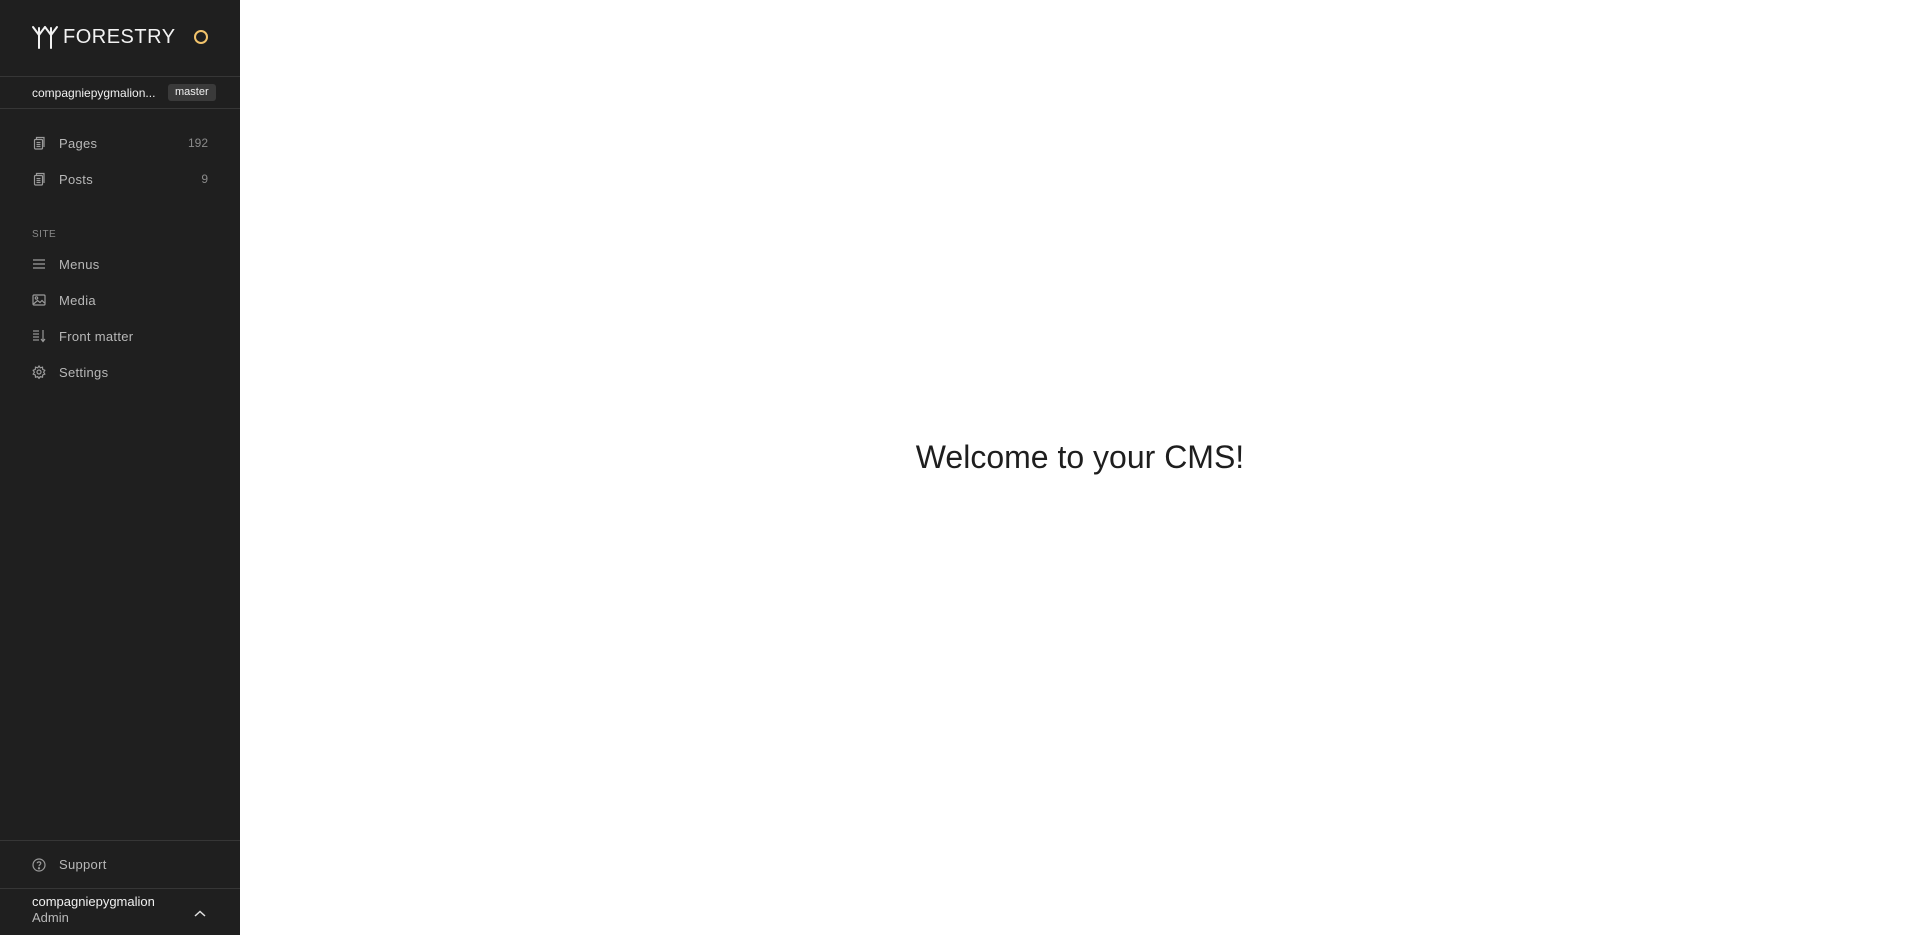  I want to click on item-count: 192, so click(197, 143).